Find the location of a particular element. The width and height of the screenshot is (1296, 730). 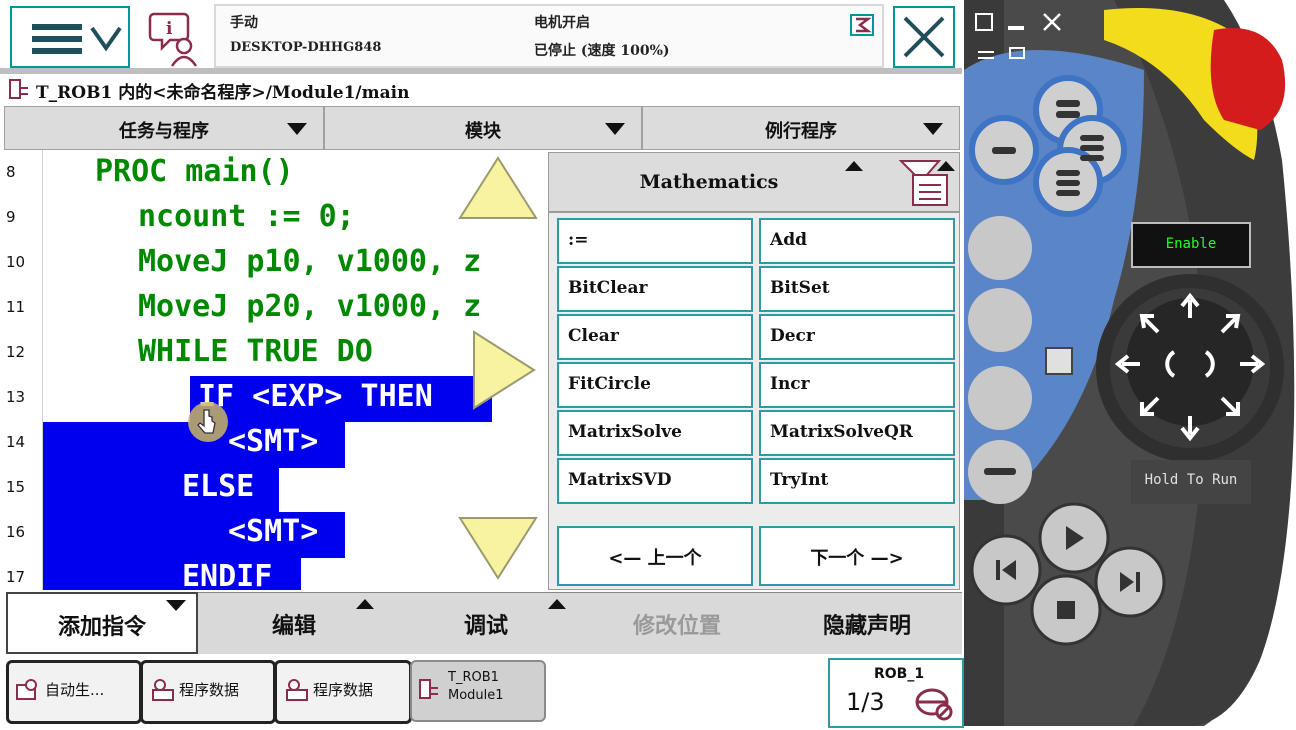

modify-position-button: 修改位置 is located at coordinates (677, 623).